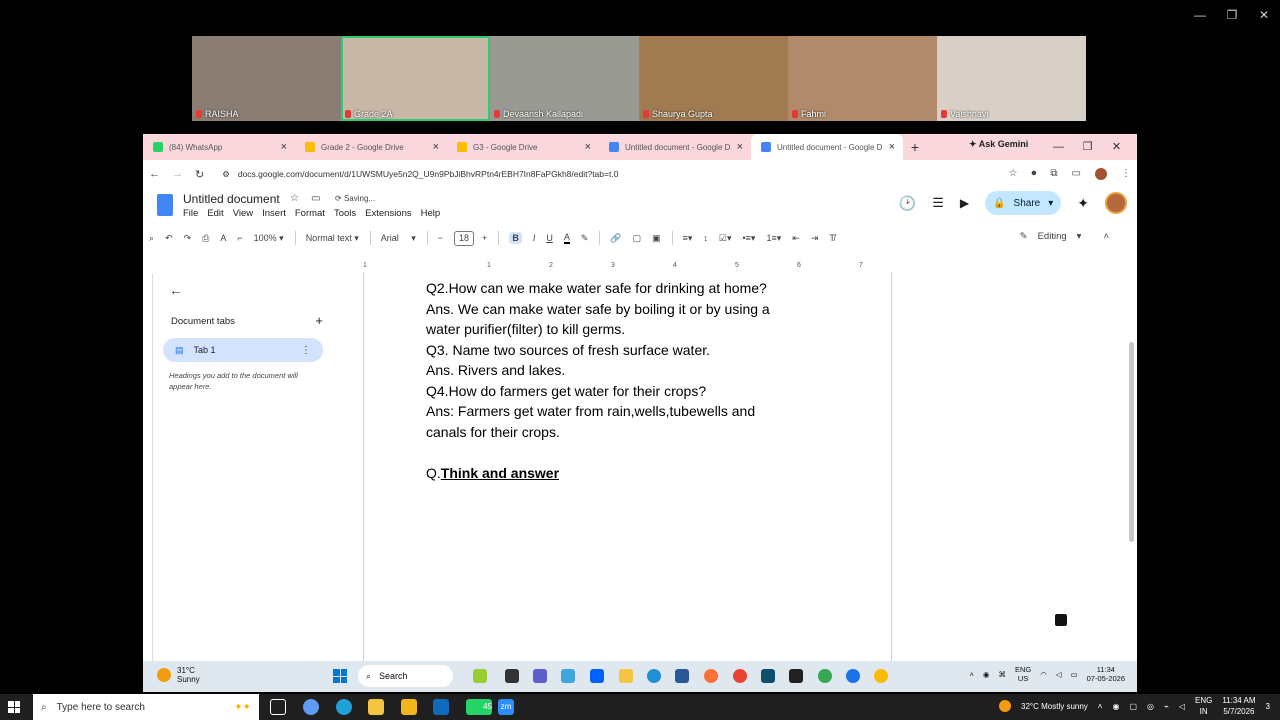 This screenshot has height=720, width=1280. I want to click on battery-icon: ▭, so click(1074, 674).